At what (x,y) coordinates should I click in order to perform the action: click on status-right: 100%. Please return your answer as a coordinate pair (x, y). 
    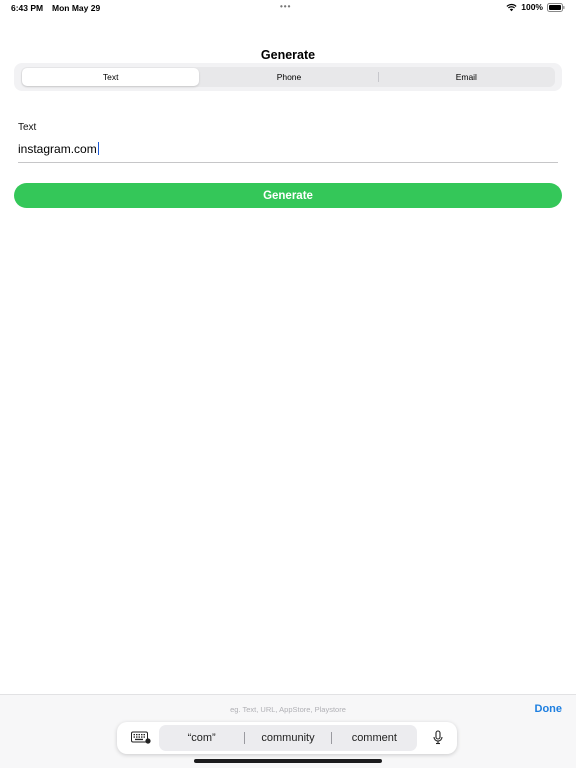
    Looking at the image, I should click on (535, 7).